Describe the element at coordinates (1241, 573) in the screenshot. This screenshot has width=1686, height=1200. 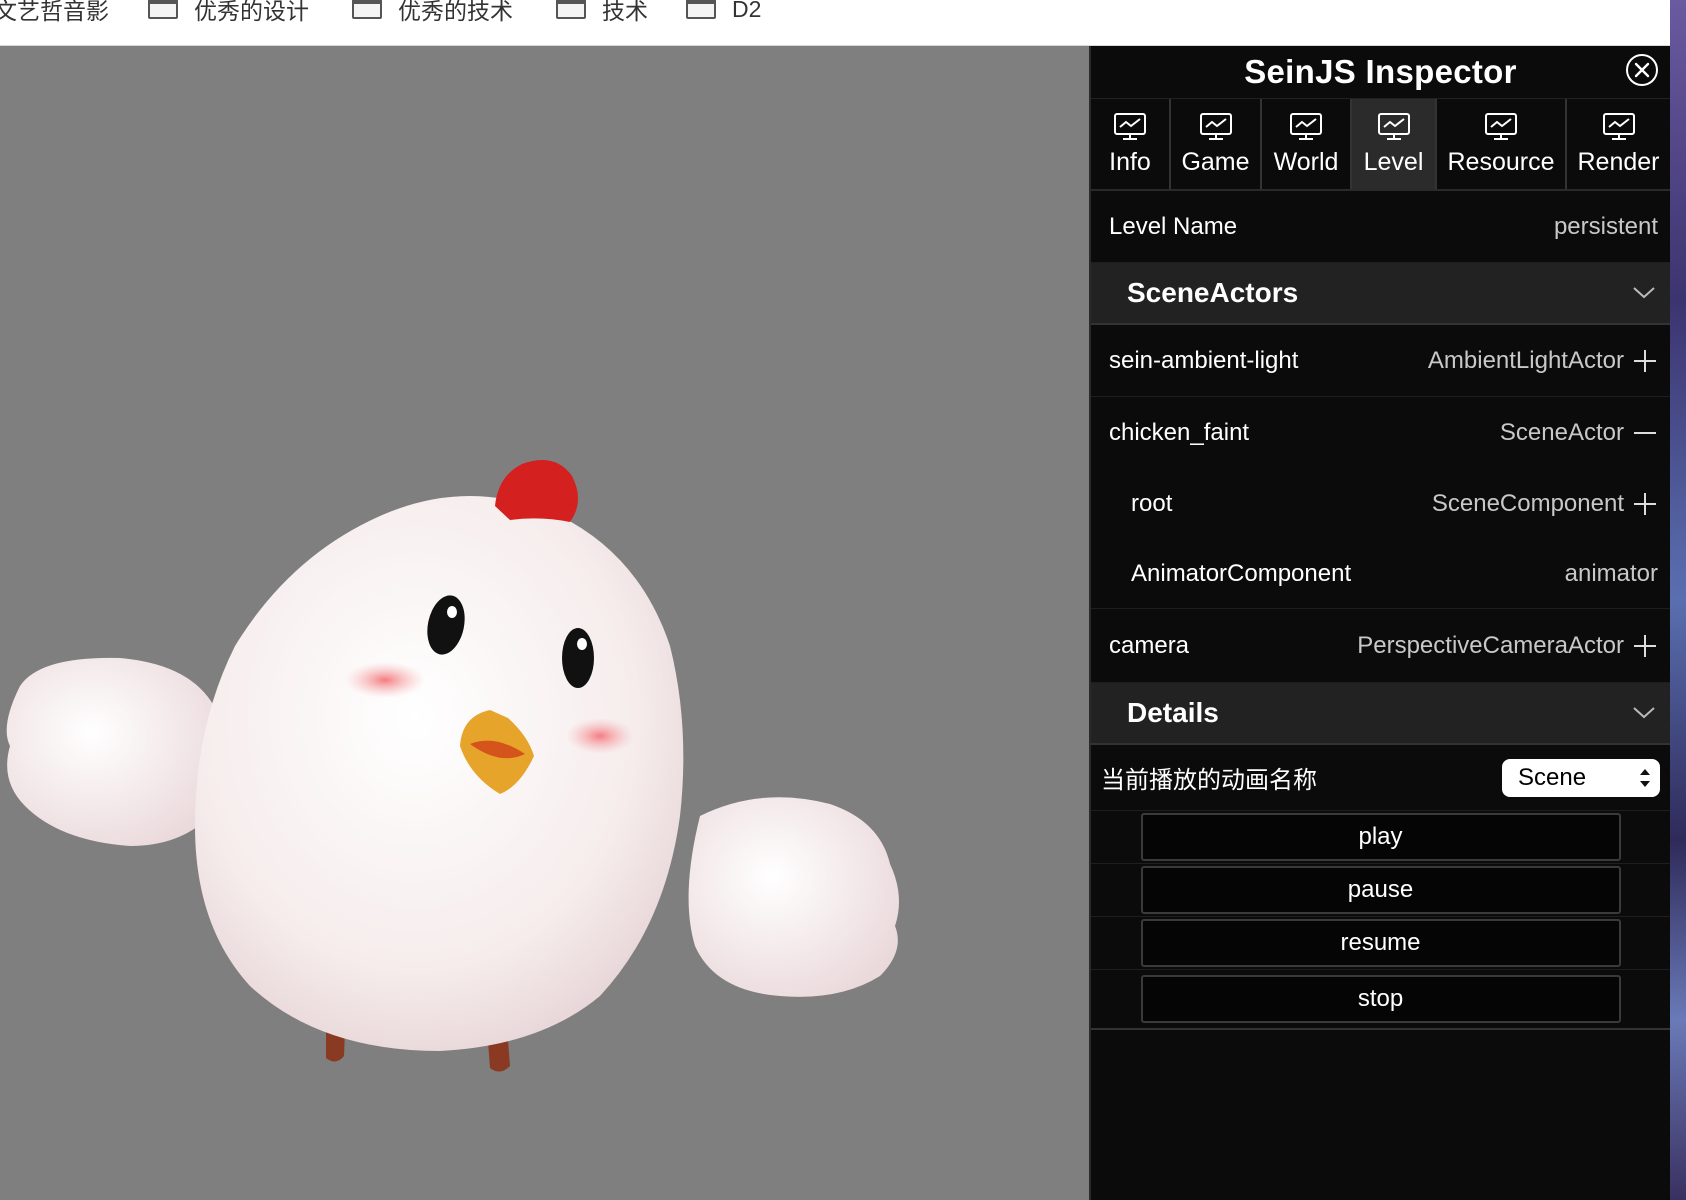
I see `component-name: AnimatorComponent` at that location.